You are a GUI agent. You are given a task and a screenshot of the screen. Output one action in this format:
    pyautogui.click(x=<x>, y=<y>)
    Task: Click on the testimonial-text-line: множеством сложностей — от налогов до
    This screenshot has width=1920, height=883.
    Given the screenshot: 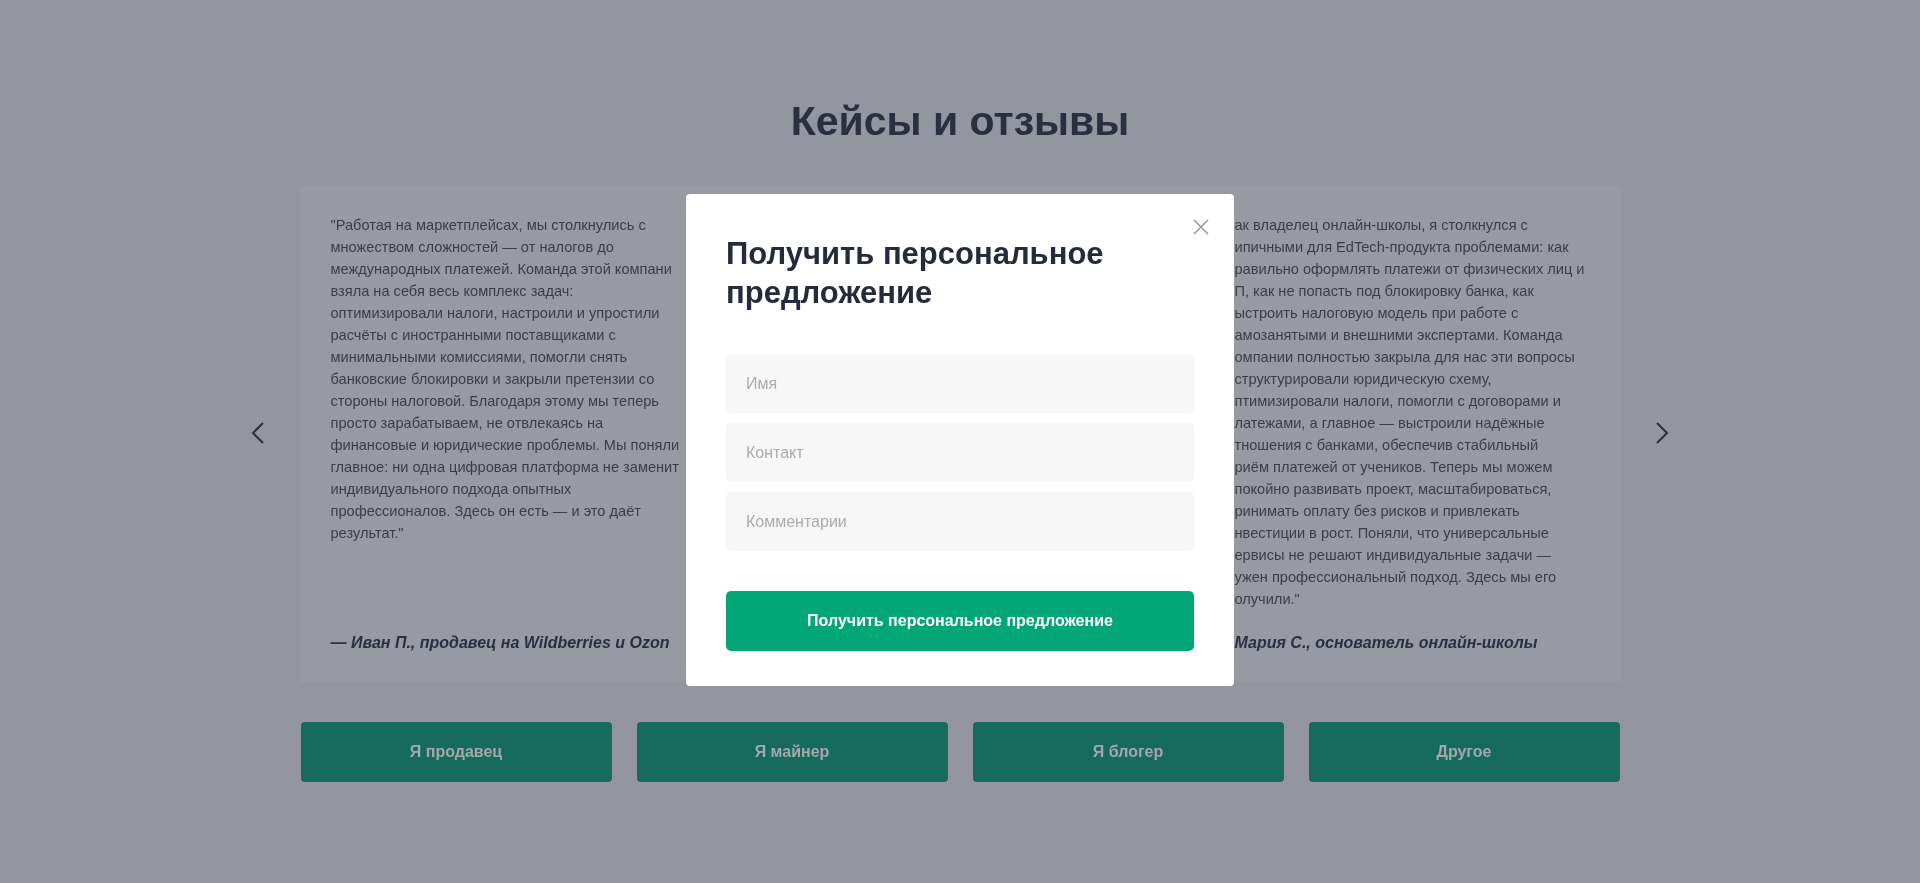 What is the action you would take?
    pyautogui.click(x=472, y=247)
    